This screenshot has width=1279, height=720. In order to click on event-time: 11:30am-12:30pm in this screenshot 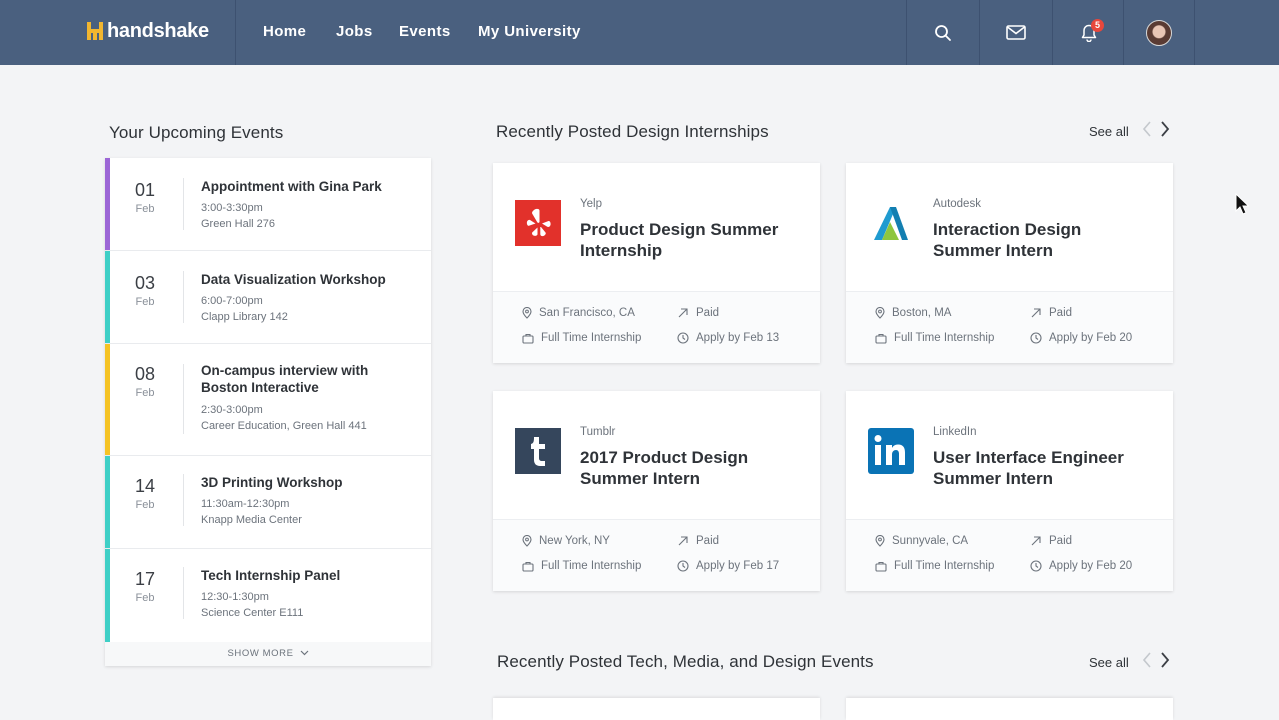, I will do `click(245, 504)`.